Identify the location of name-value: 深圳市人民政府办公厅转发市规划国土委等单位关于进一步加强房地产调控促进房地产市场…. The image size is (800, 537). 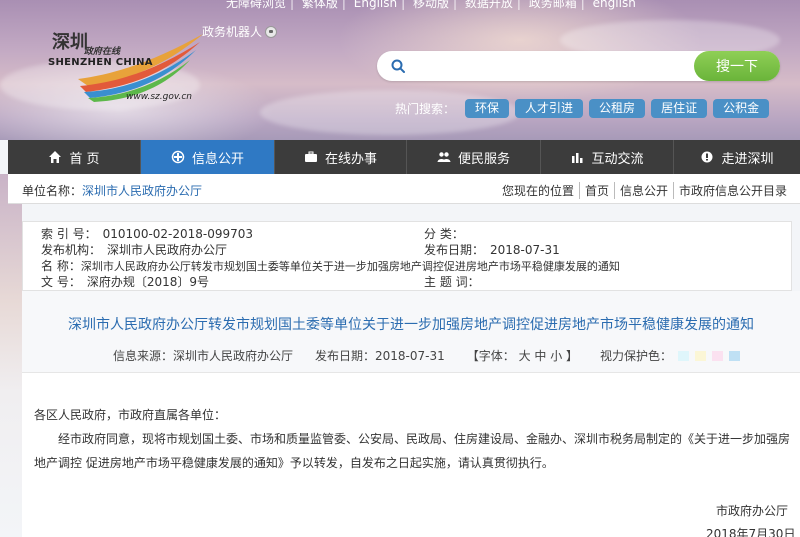
(350, 266).